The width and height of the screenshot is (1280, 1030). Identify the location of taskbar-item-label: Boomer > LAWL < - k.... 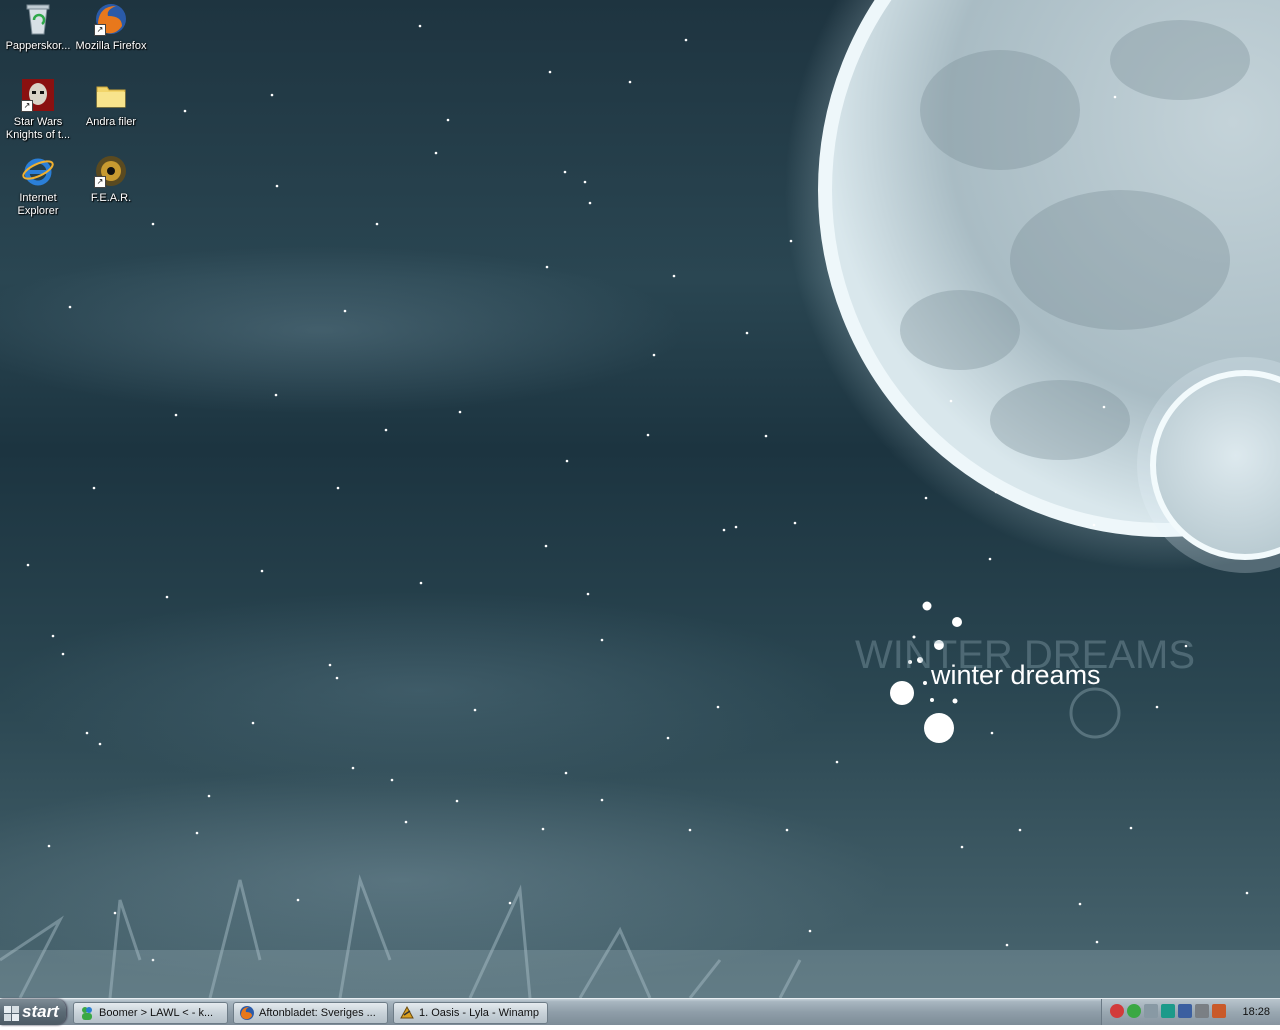
(156, 1013).